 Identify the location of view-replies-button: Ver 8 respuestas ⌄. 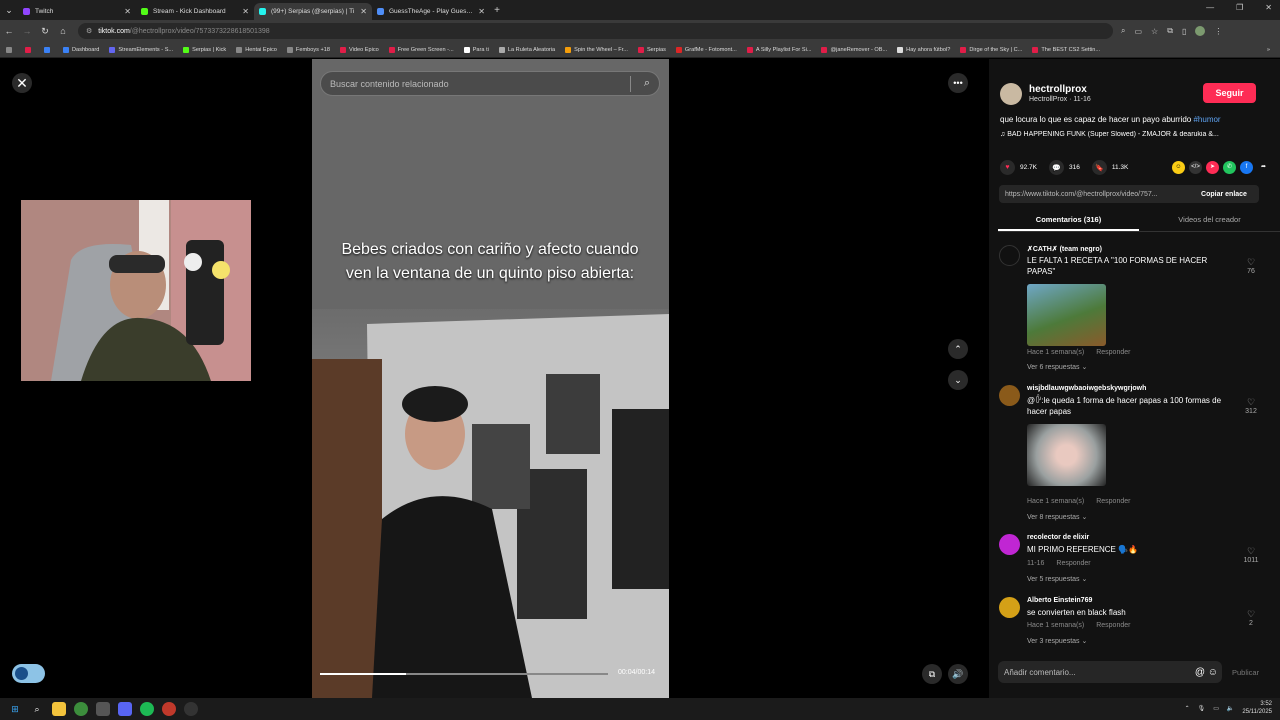
(1057, 517).